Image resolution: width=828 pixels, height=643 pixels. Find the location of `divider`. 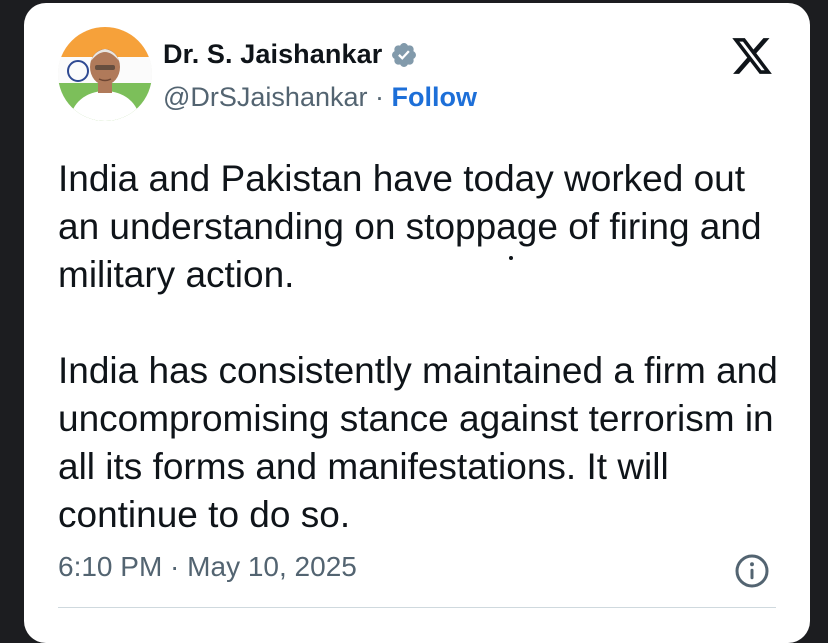

divider is located at coordinates (417, 607).